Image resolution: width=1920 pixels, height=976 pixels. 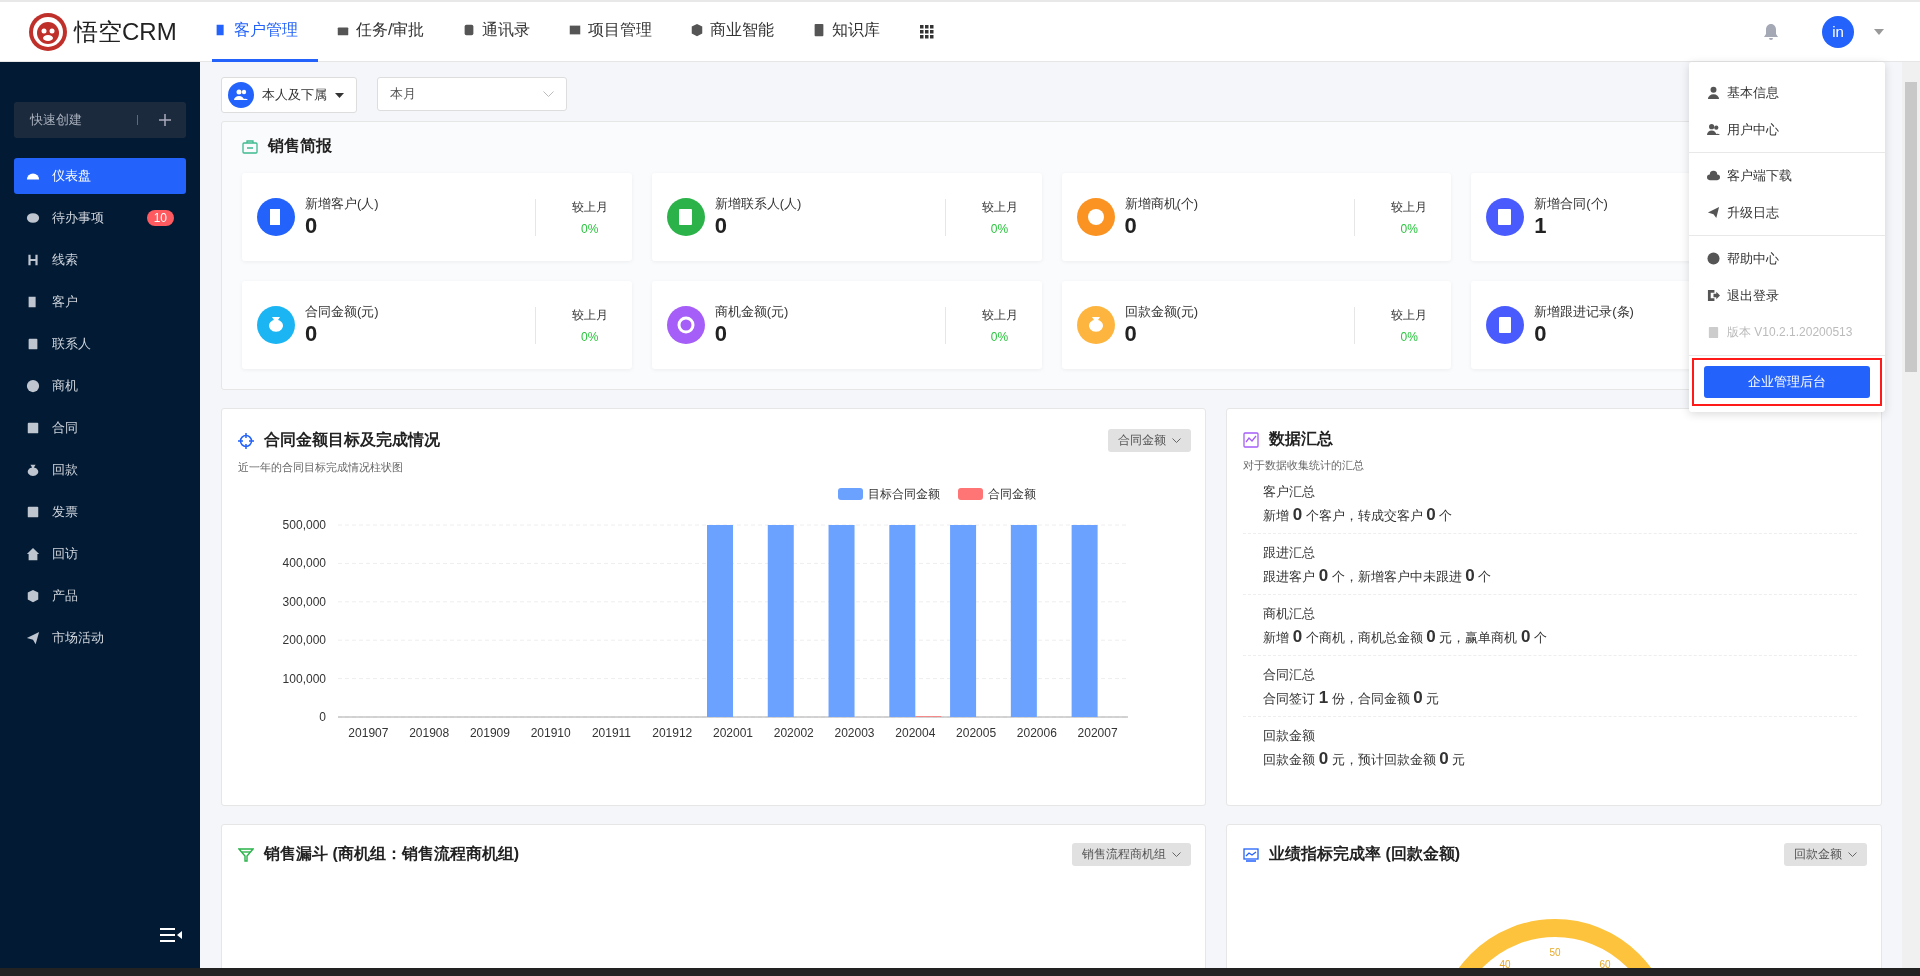 What do you see at coordinates (472, 94) in the screenshot?
I see `period-select: 本月` at bounding box center [472, 94].